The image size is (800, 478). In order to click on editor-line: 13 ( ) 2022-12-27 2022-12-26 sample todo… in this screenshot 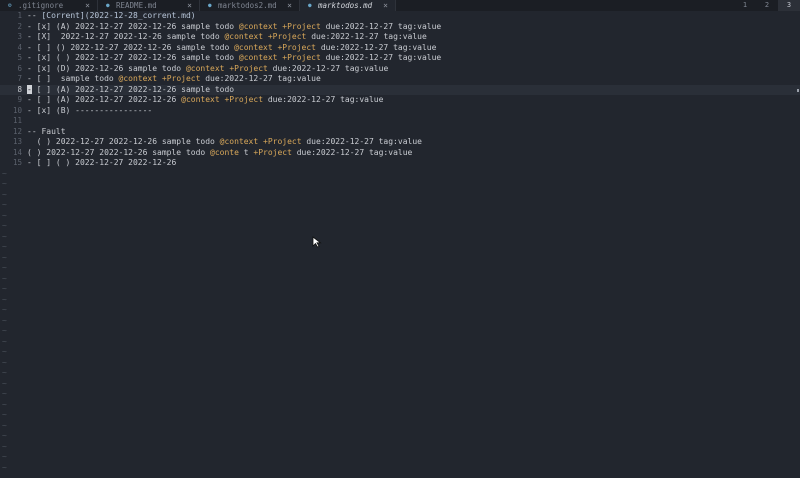, I will do `click(400, 142)`.